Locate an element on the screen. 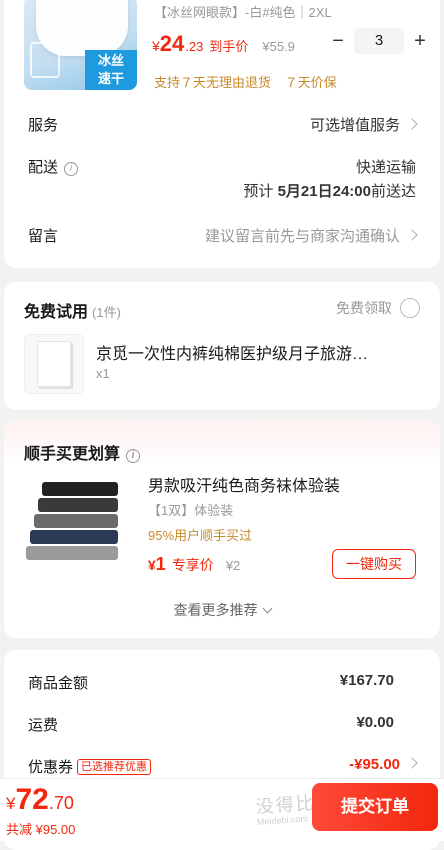  deal-item-spec: 【1双】体验装 is located at coordinates (191, 510).